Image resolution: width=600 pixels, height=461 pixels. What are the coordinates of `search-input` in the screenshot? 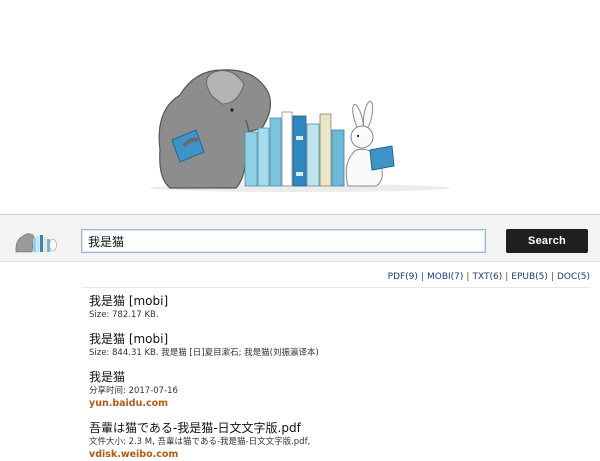 It's located at (283, 241).